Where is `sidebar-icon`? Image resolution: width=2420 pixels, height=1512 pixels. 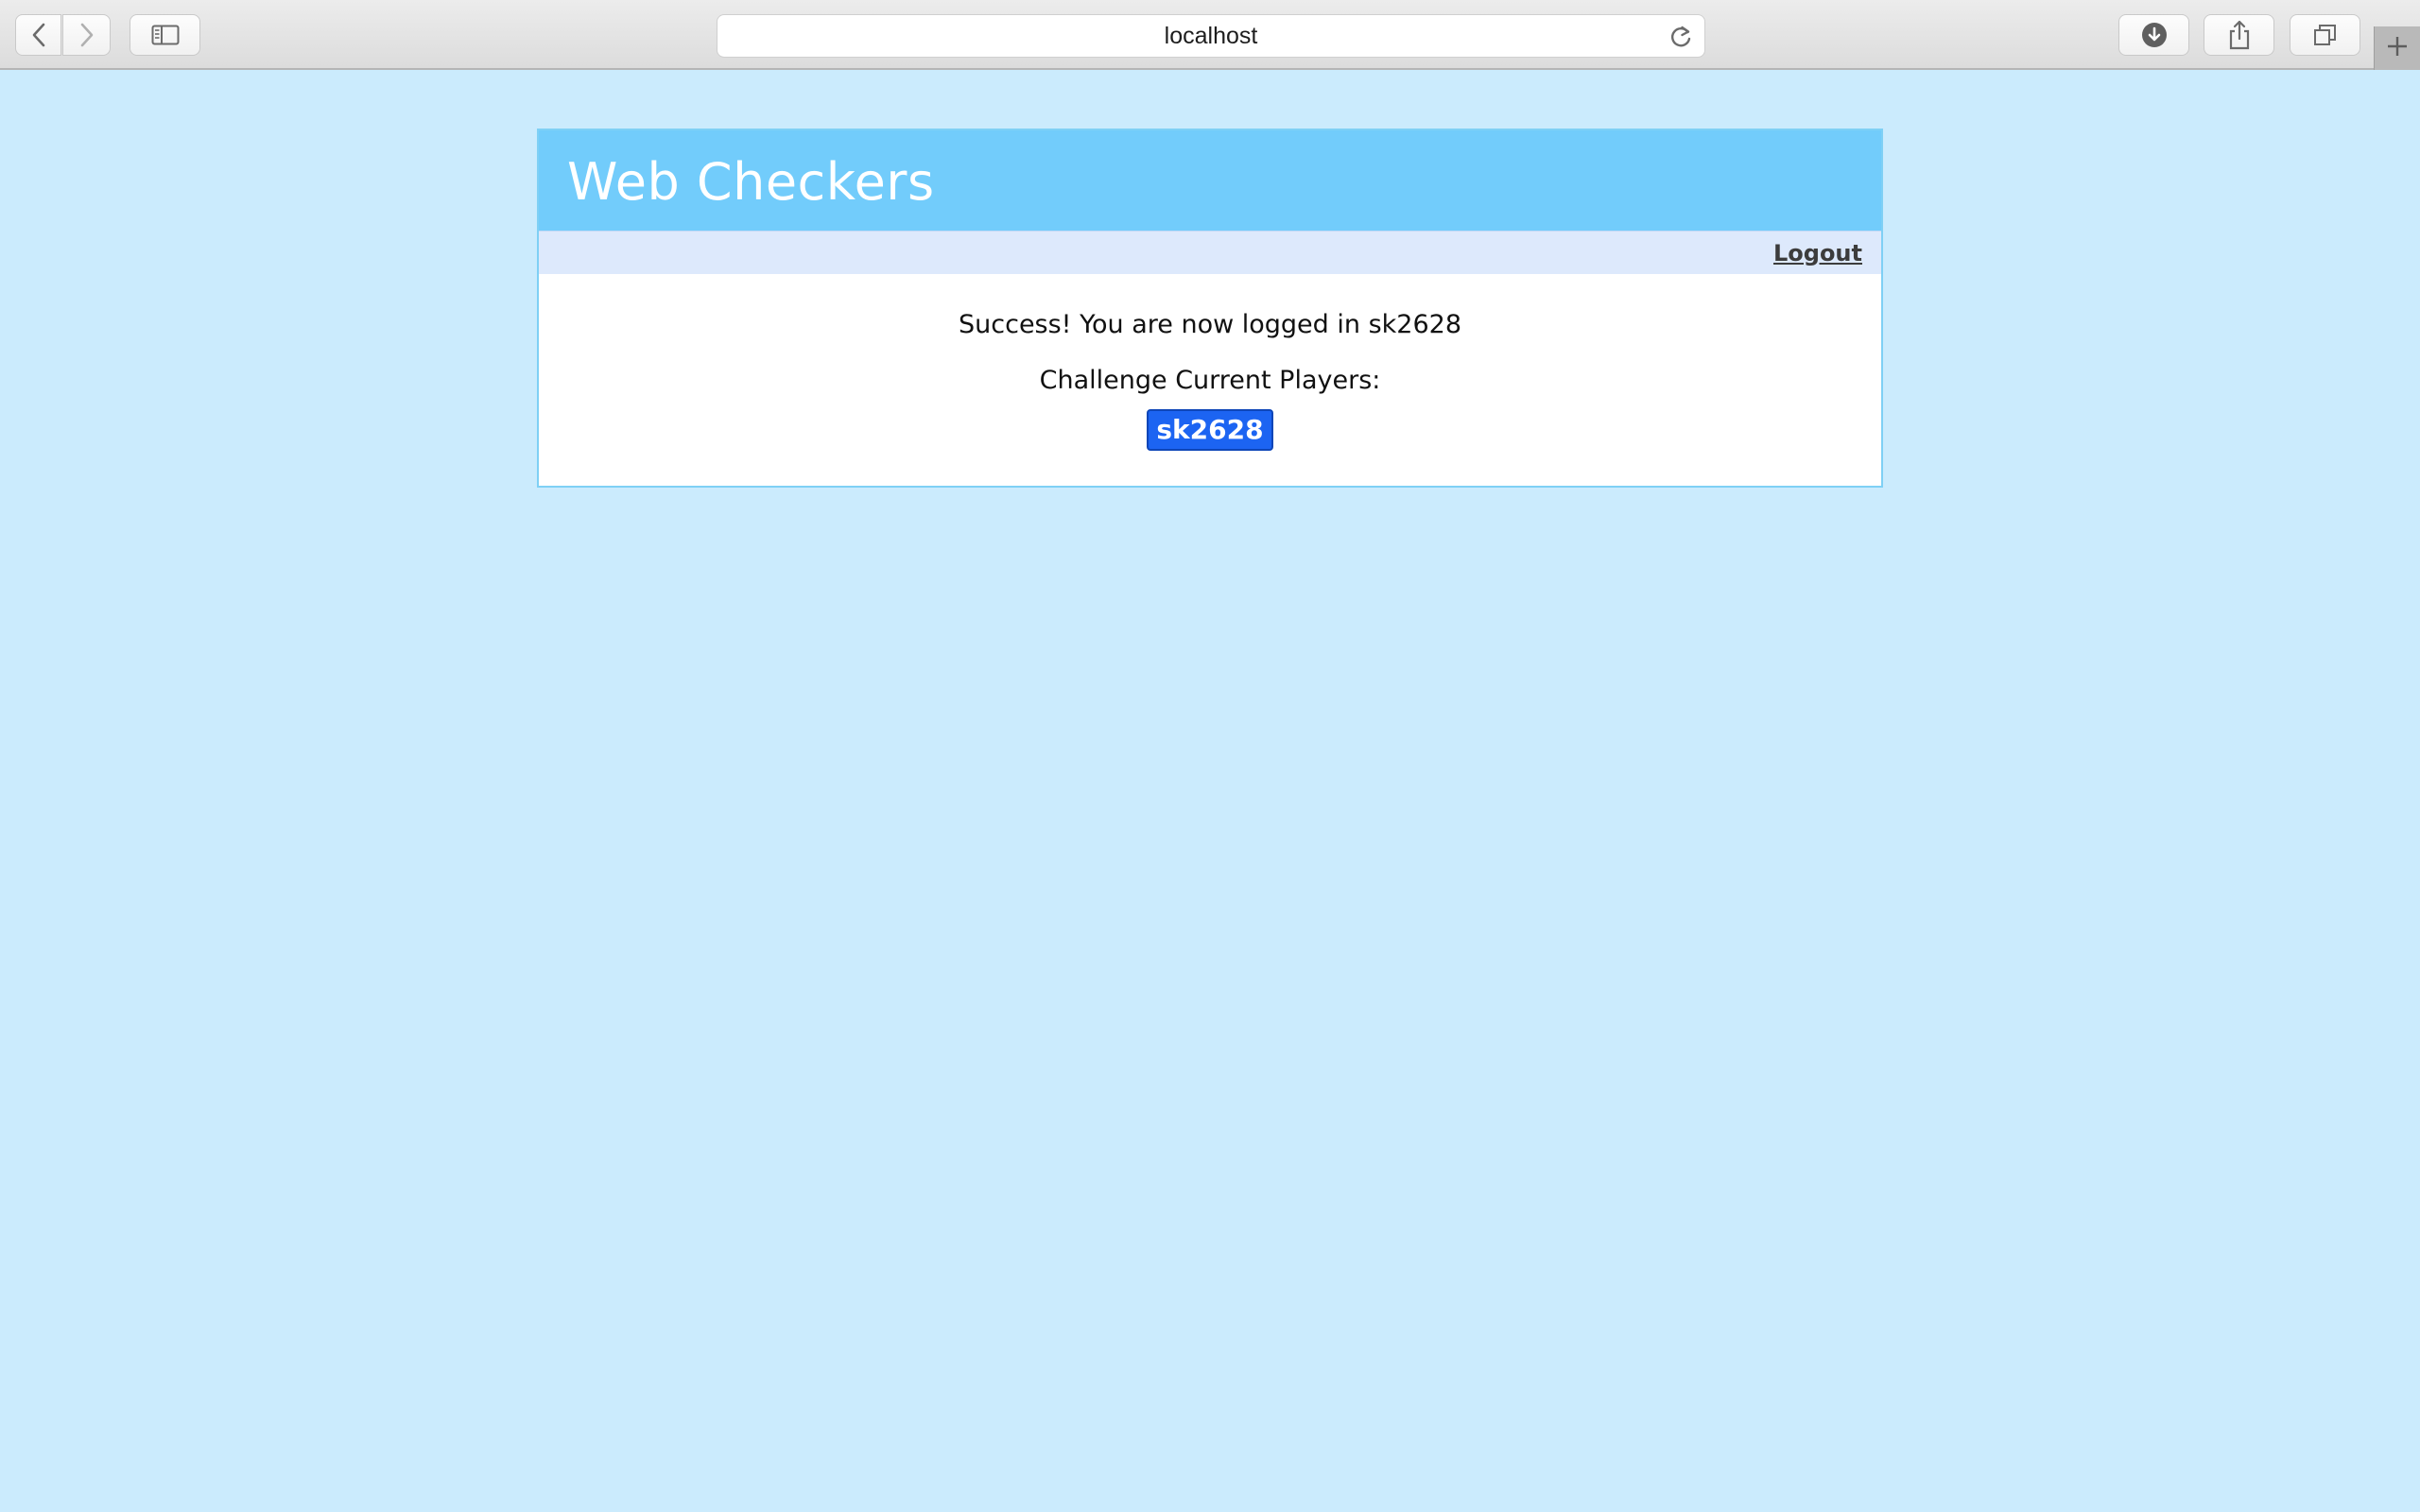 sidebar-icon is located at coordinates (165, 35).